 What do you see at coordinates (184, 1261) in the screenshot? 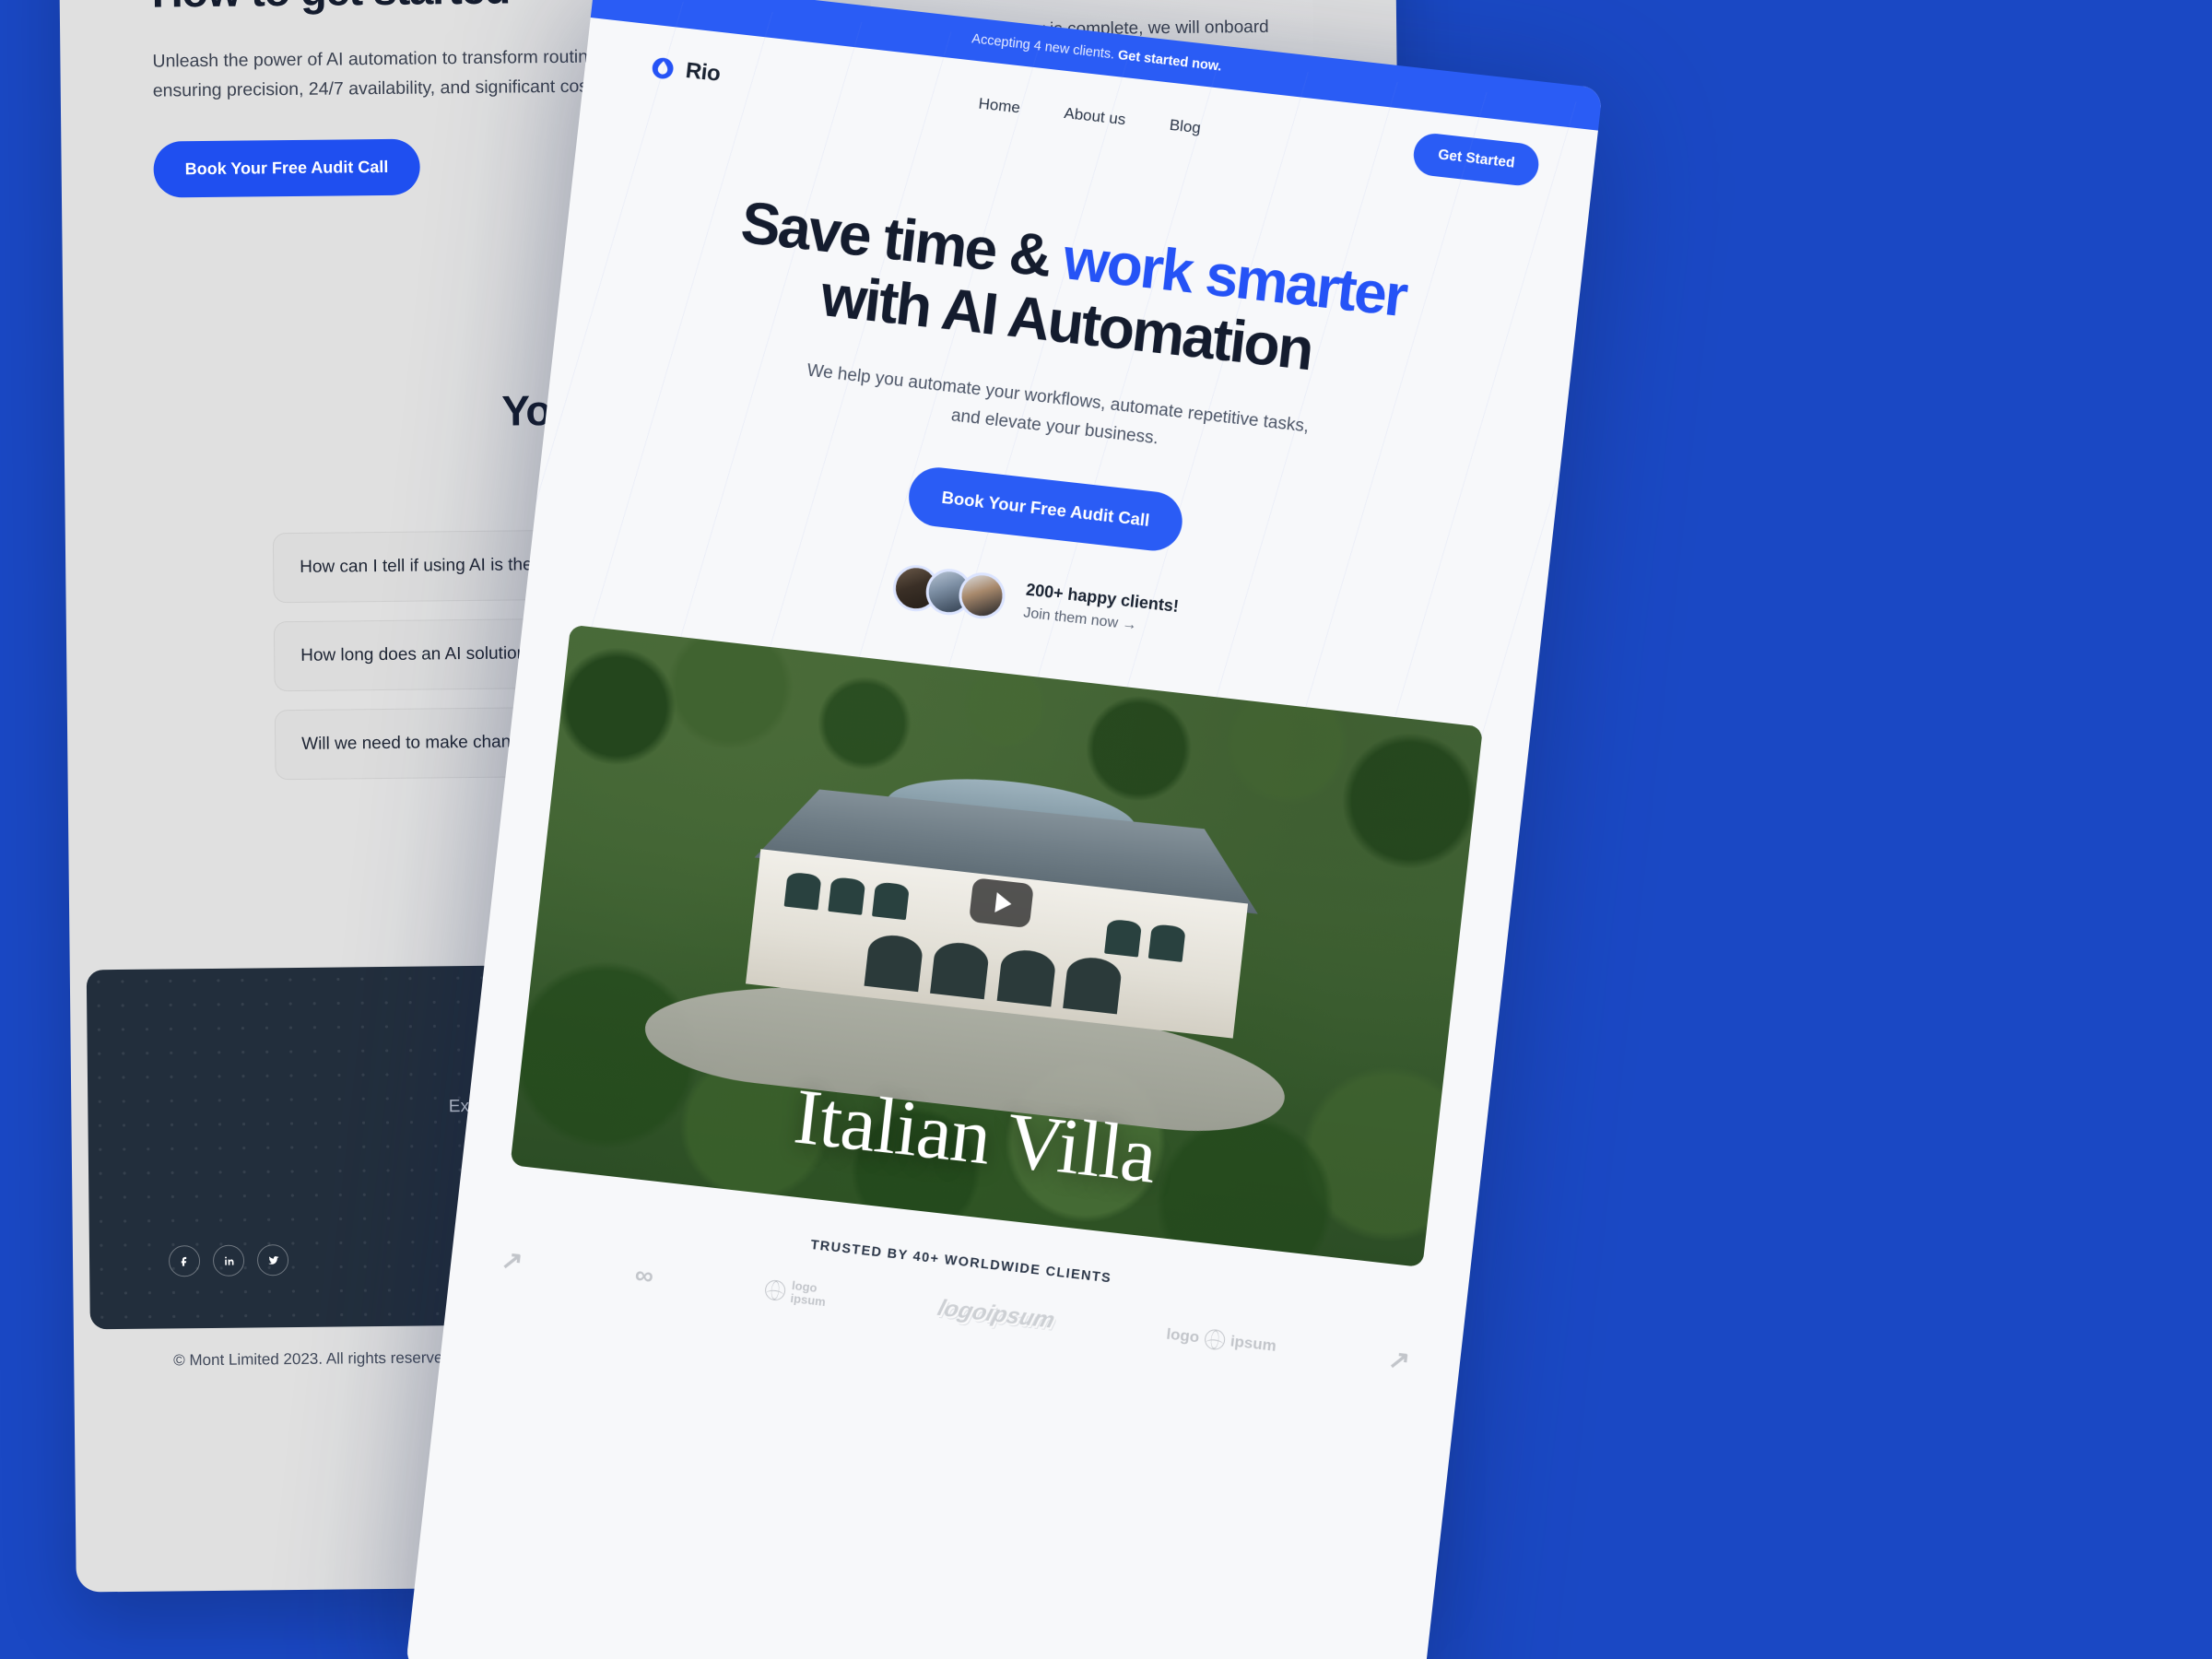
I see `facebook-icon` at bounding box center [184, 1261].